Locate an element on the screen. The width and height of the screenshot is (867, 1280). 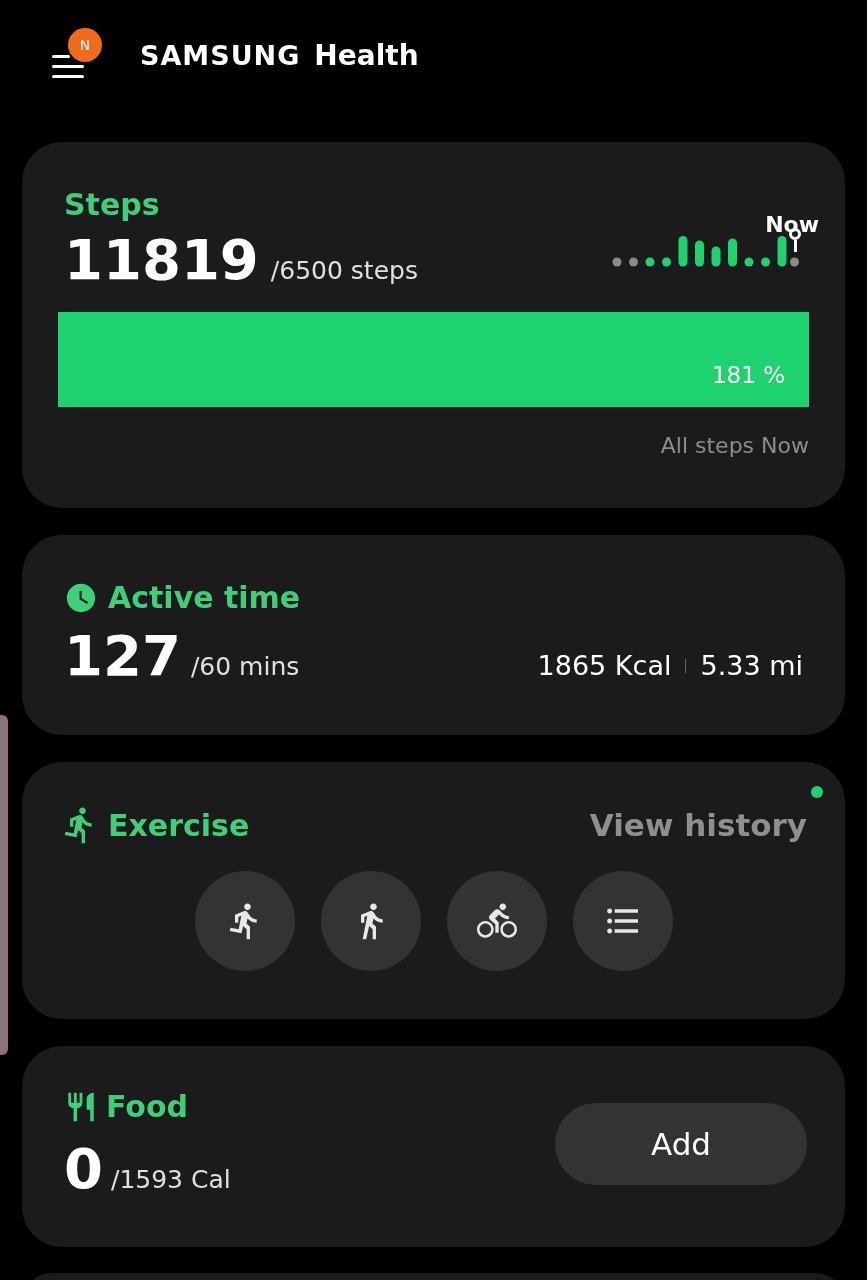
active-time-card: Active time 127 /60 mins 1865 Kcal 5.33 mi is located at coordinates (433, 635).